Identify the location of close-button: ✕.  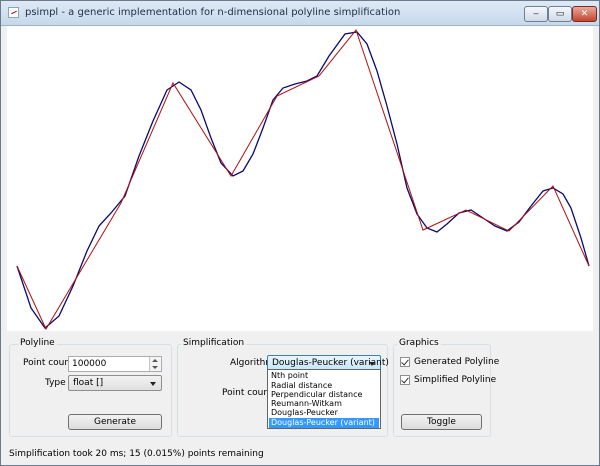
(584, 14).